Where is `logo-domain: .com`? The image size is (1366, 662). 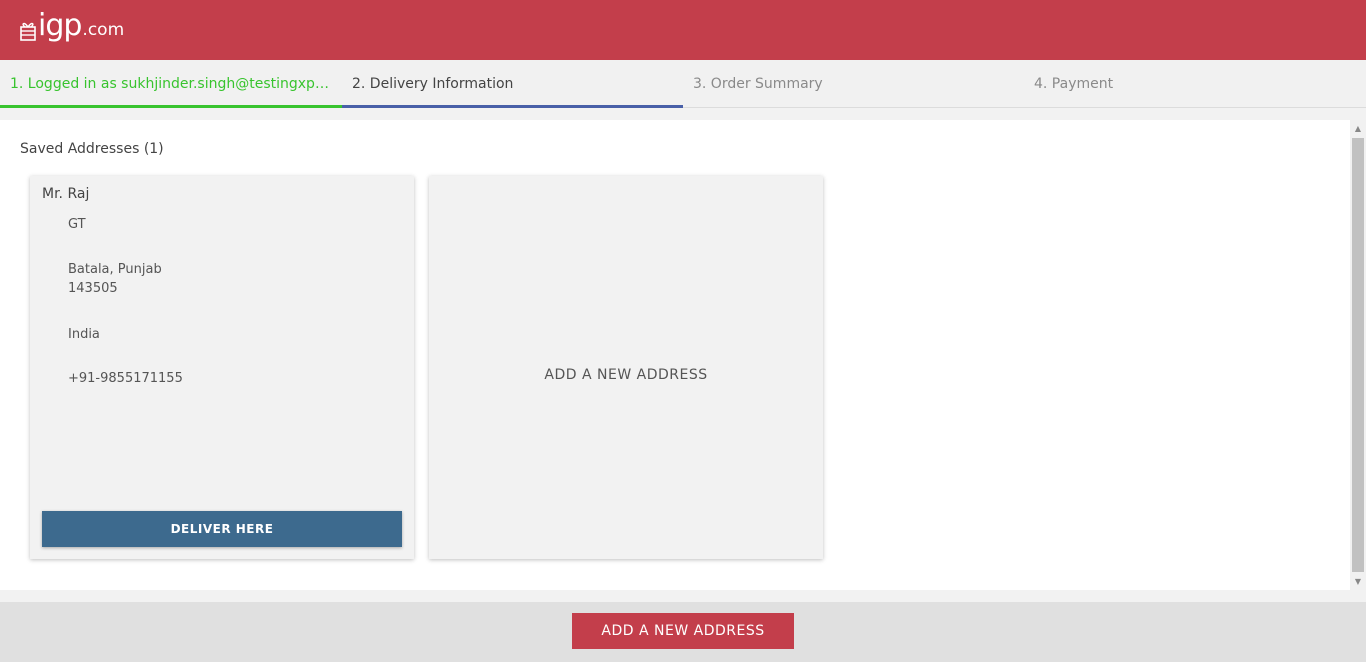 logo-domain: .com is located at coordinates (103, 30).